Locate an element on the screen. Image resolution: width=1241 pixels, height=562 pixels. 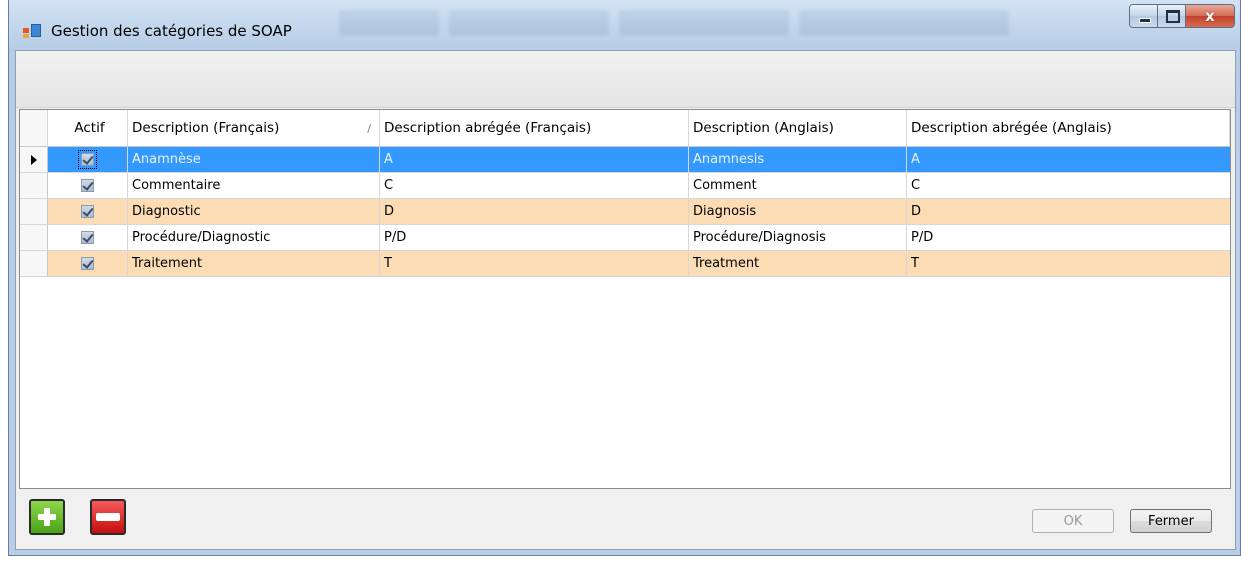
description-en-cell: Procédure/Diagnosis is located at coordinates (798, 238).